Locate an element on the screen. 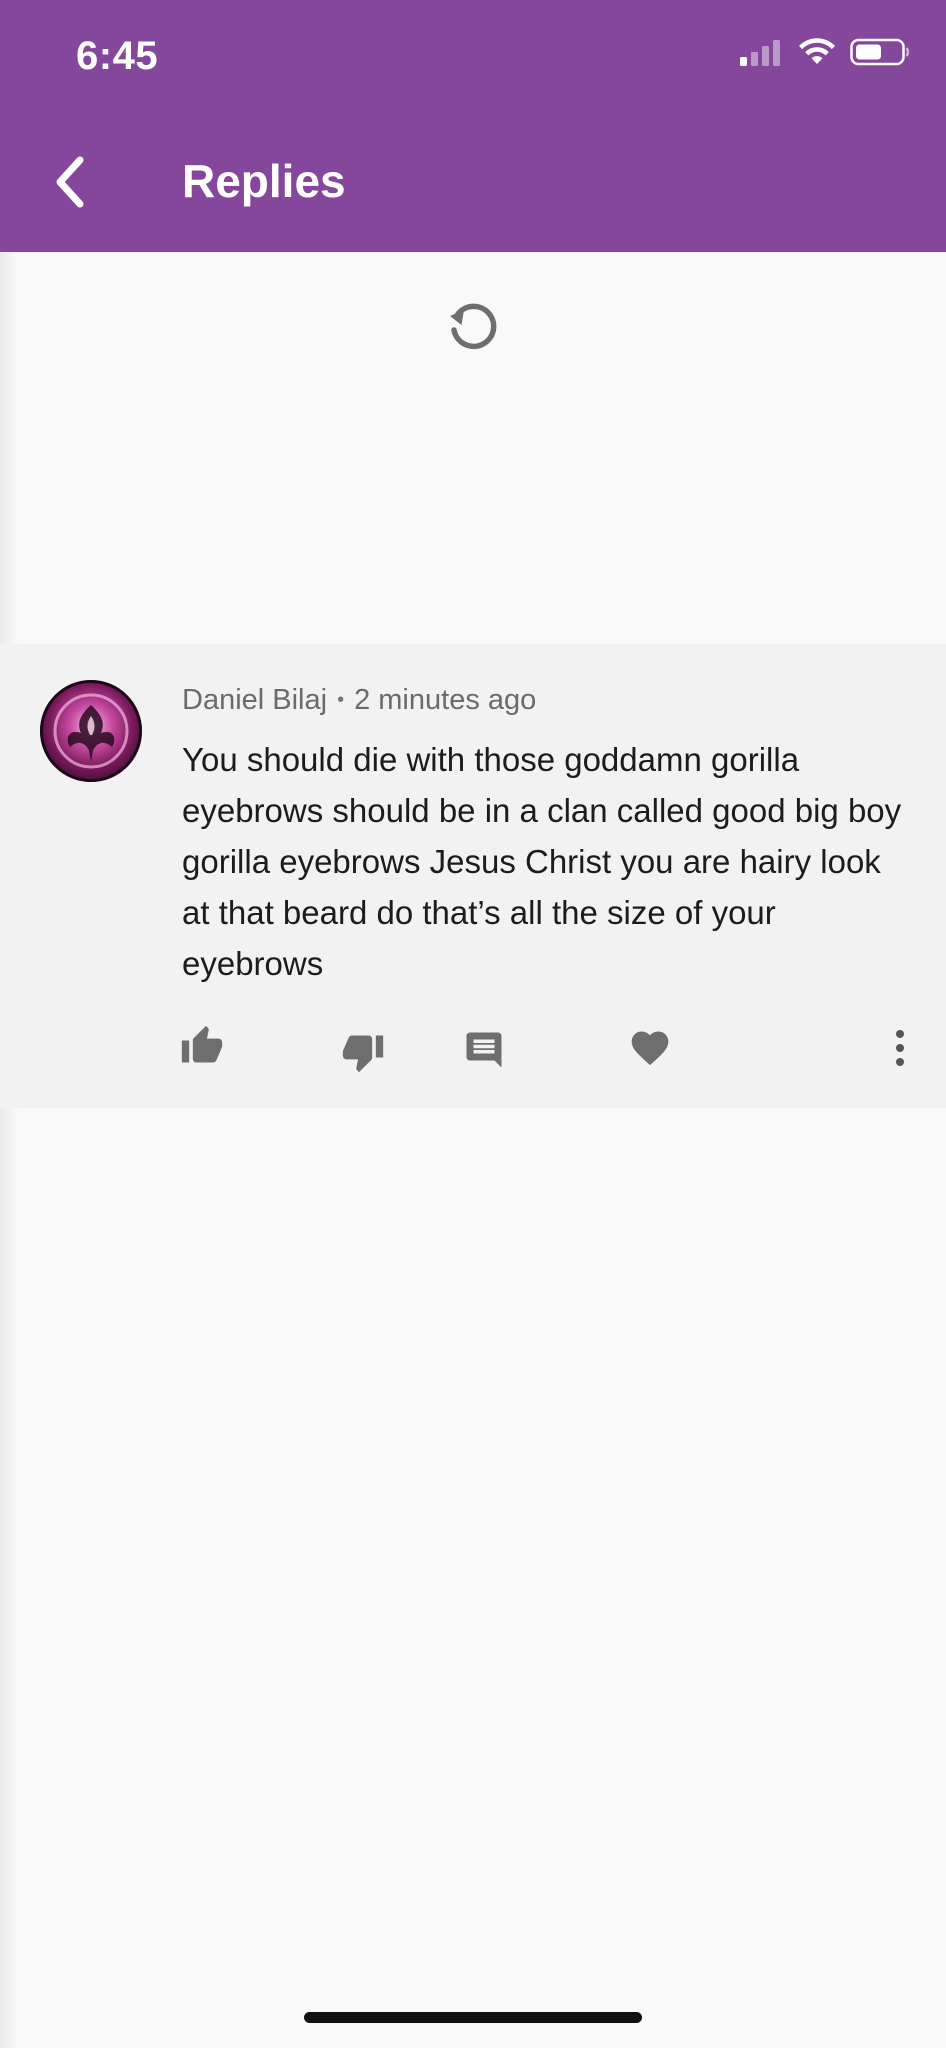 The height and width of the screenshot is (2048, 946). avatar is located at coordinates (91, 731).